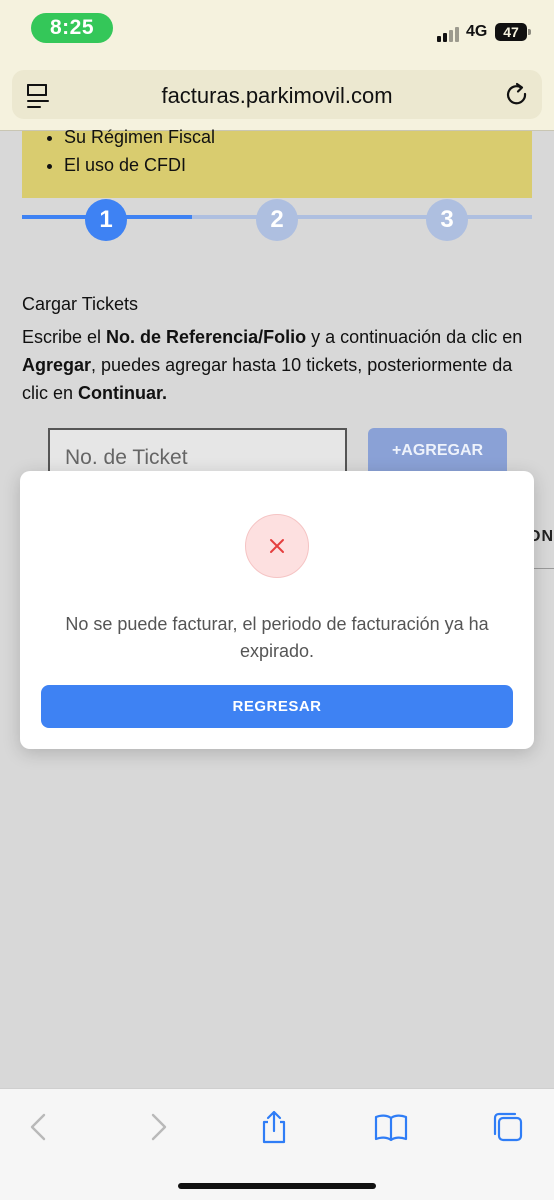 This screenshot has width=554, height=1200. Describe the element at coordinates (40, 1127) in the screenshot. I see `back-icon` at that location.